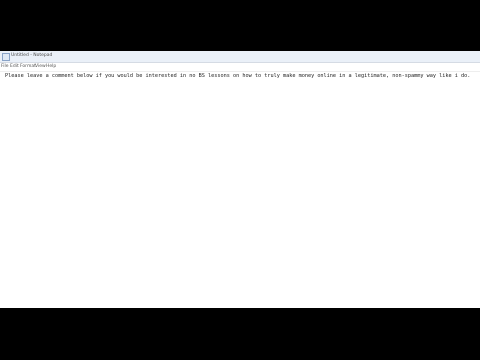  What do you see at coordinates (51, 67) in the screenshot?
I see `menu-help: Help` at bounding box center [51, 67].